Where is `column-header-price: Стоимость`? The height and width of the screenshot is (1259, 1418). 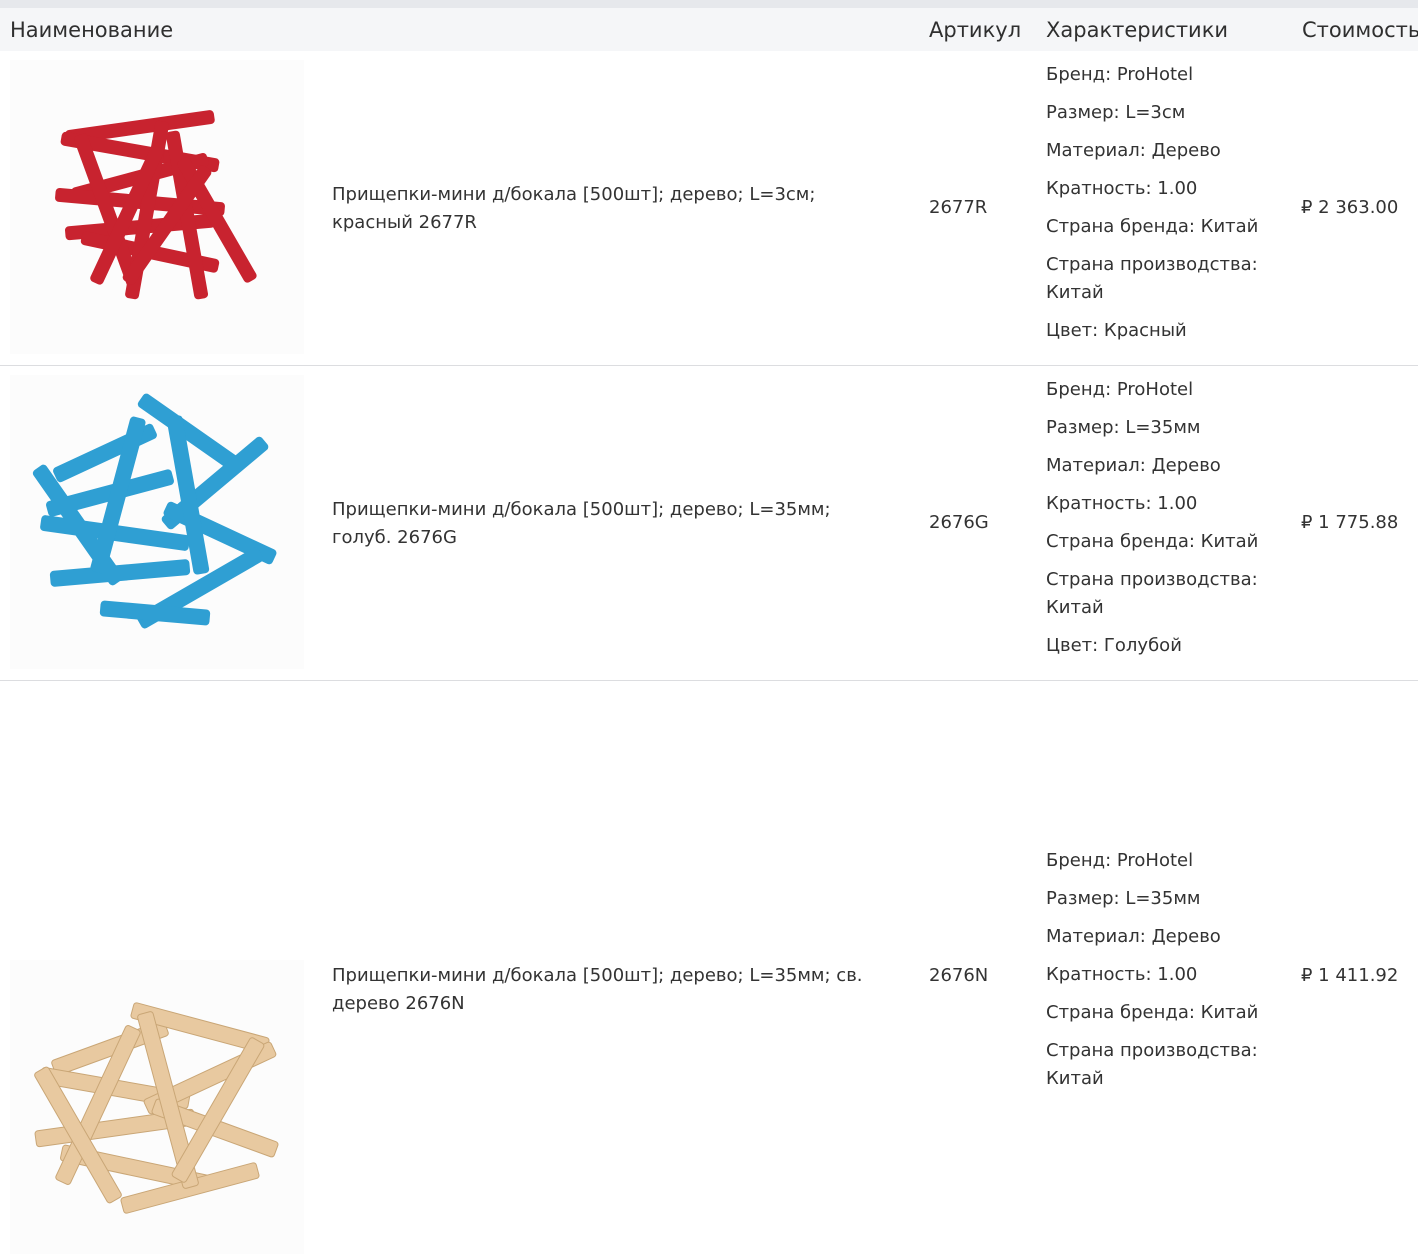
column-header-price: Стоимость is located at coordinates (1360, 29).